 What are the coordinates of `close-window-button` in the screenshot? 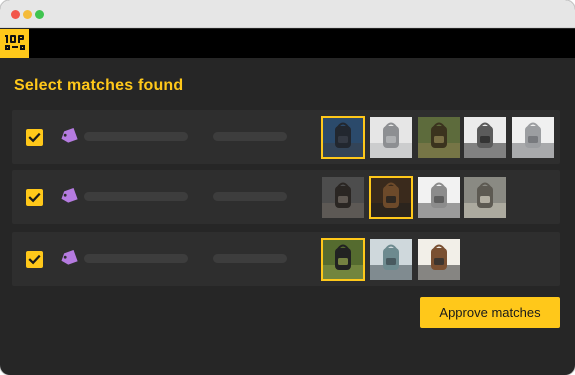 It's located at (15, 14).